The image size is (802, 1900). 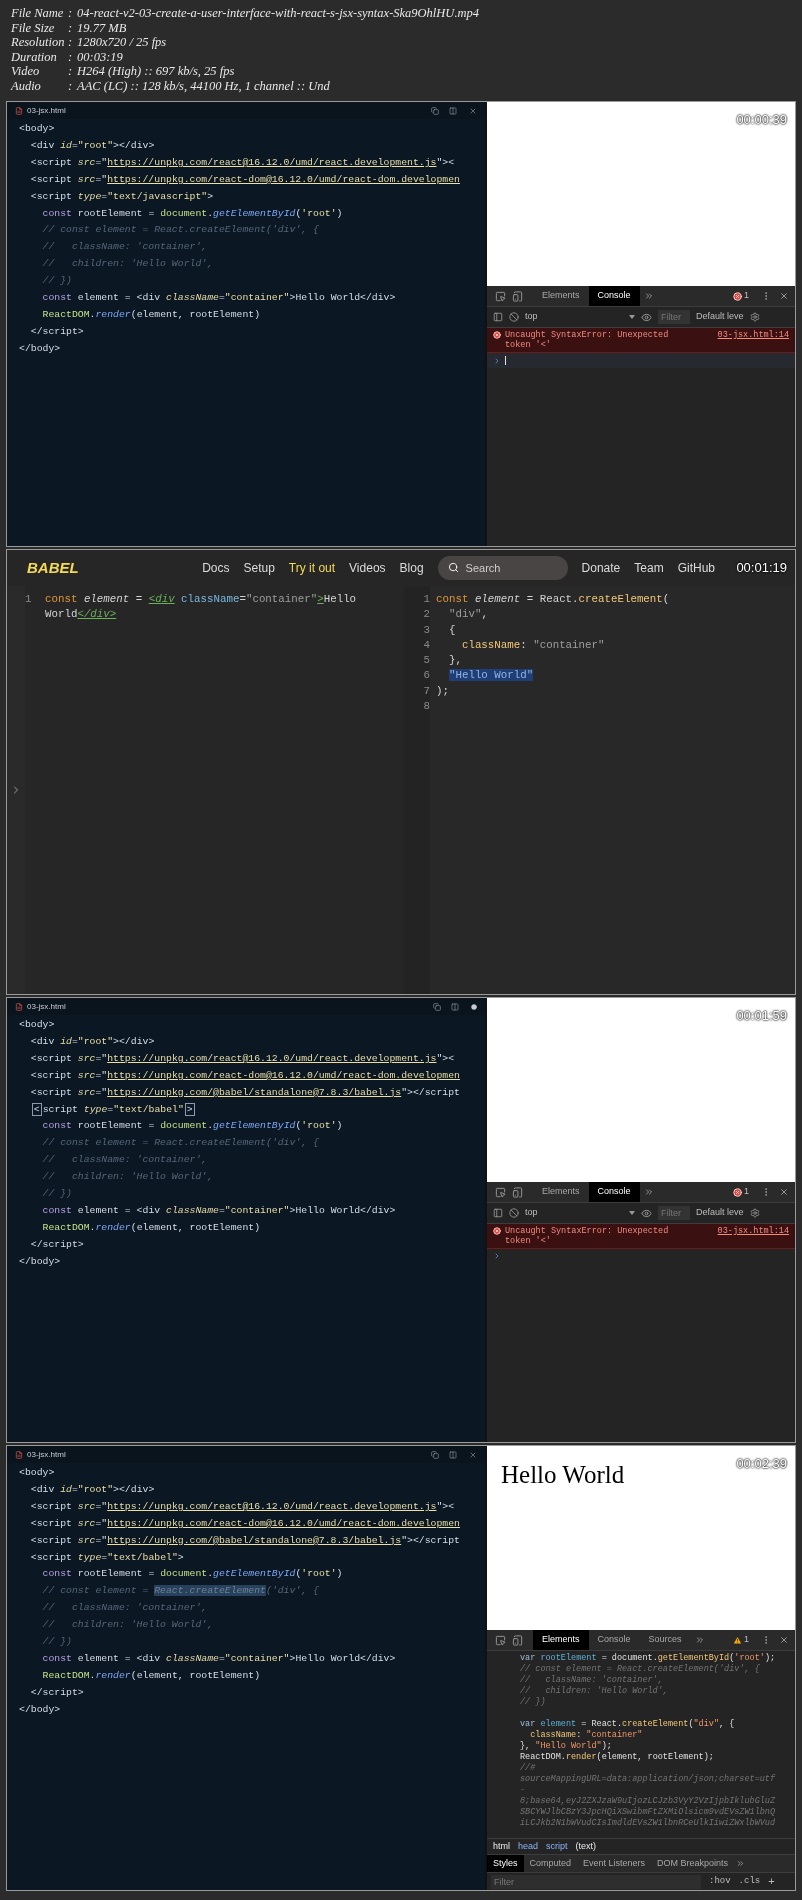 I want to click on nav-link: Blog, so click(x=411, y=568).